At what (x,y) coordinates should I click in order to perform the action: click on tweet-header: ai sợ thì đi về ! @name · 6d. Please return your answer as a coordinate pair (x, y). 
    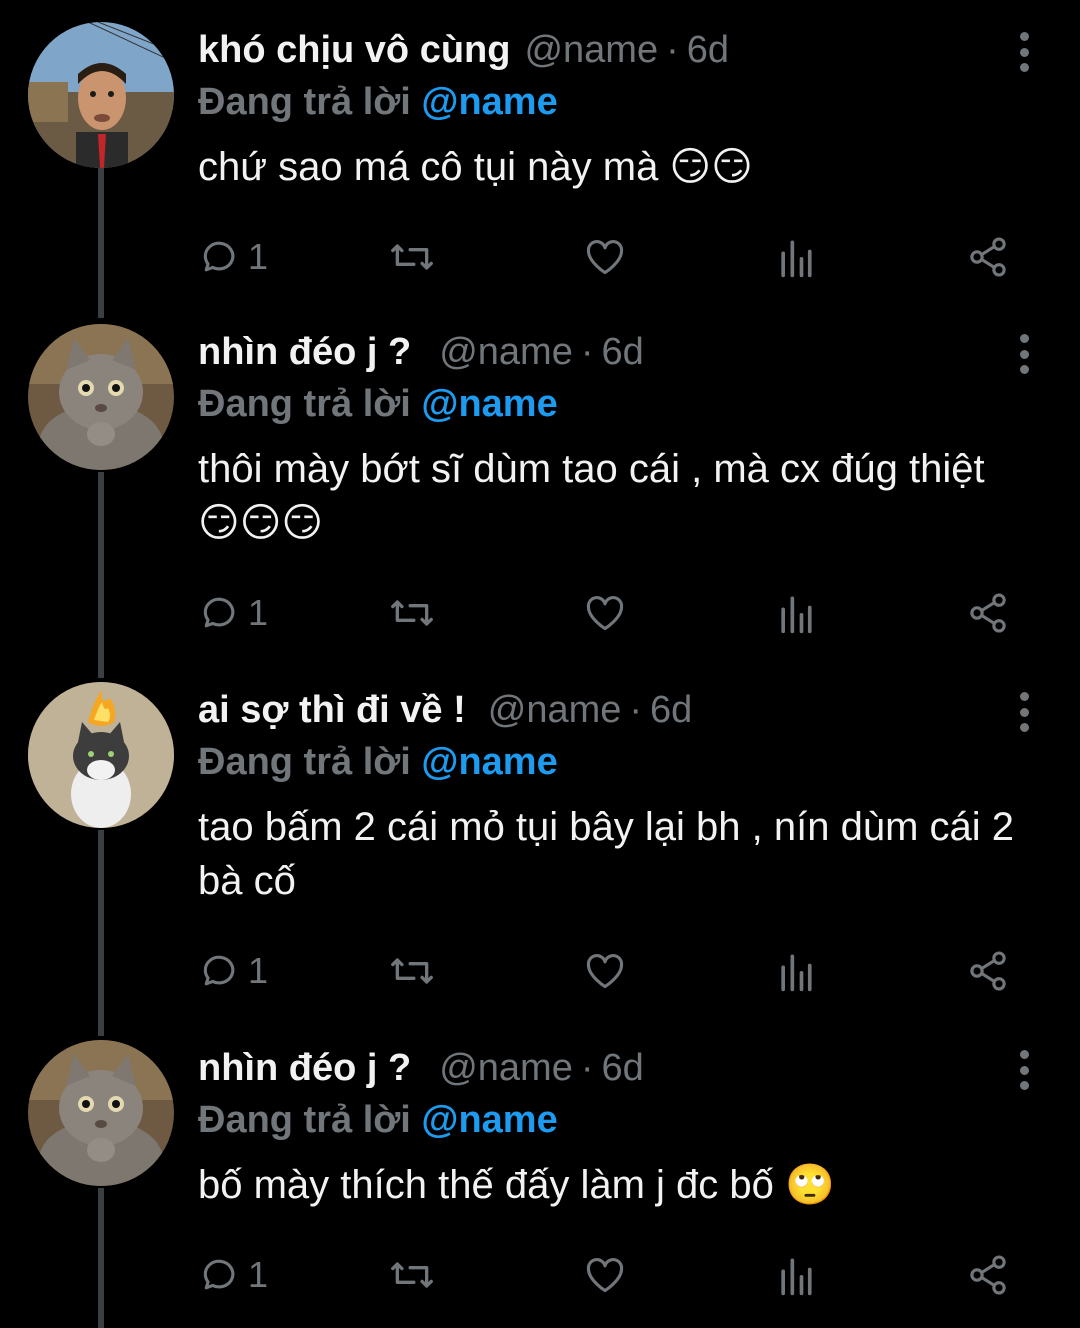
    Looking at the image, I should click on (589, 710).